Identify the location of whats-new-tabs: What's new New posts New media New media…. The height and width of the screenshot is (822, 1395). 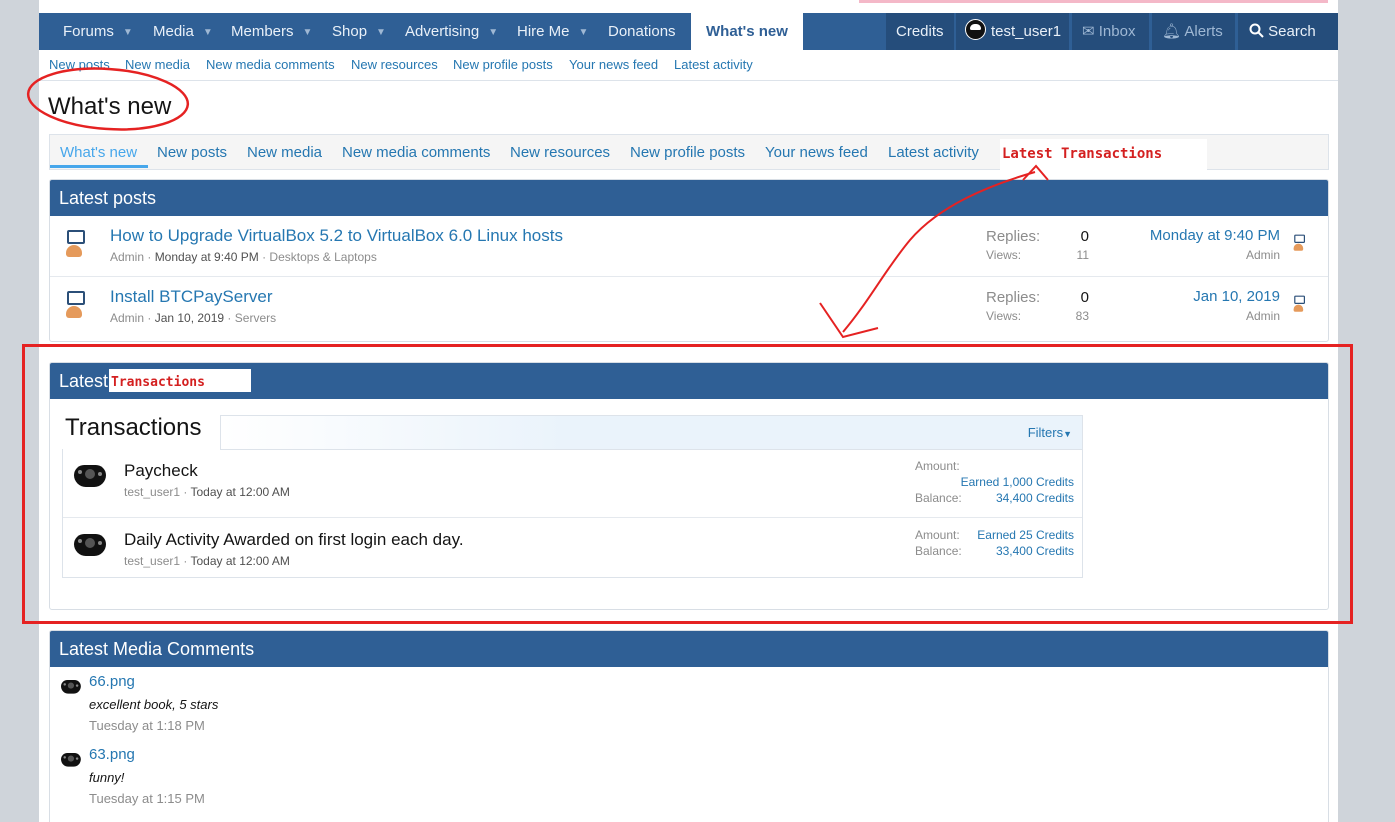
(689, 159).